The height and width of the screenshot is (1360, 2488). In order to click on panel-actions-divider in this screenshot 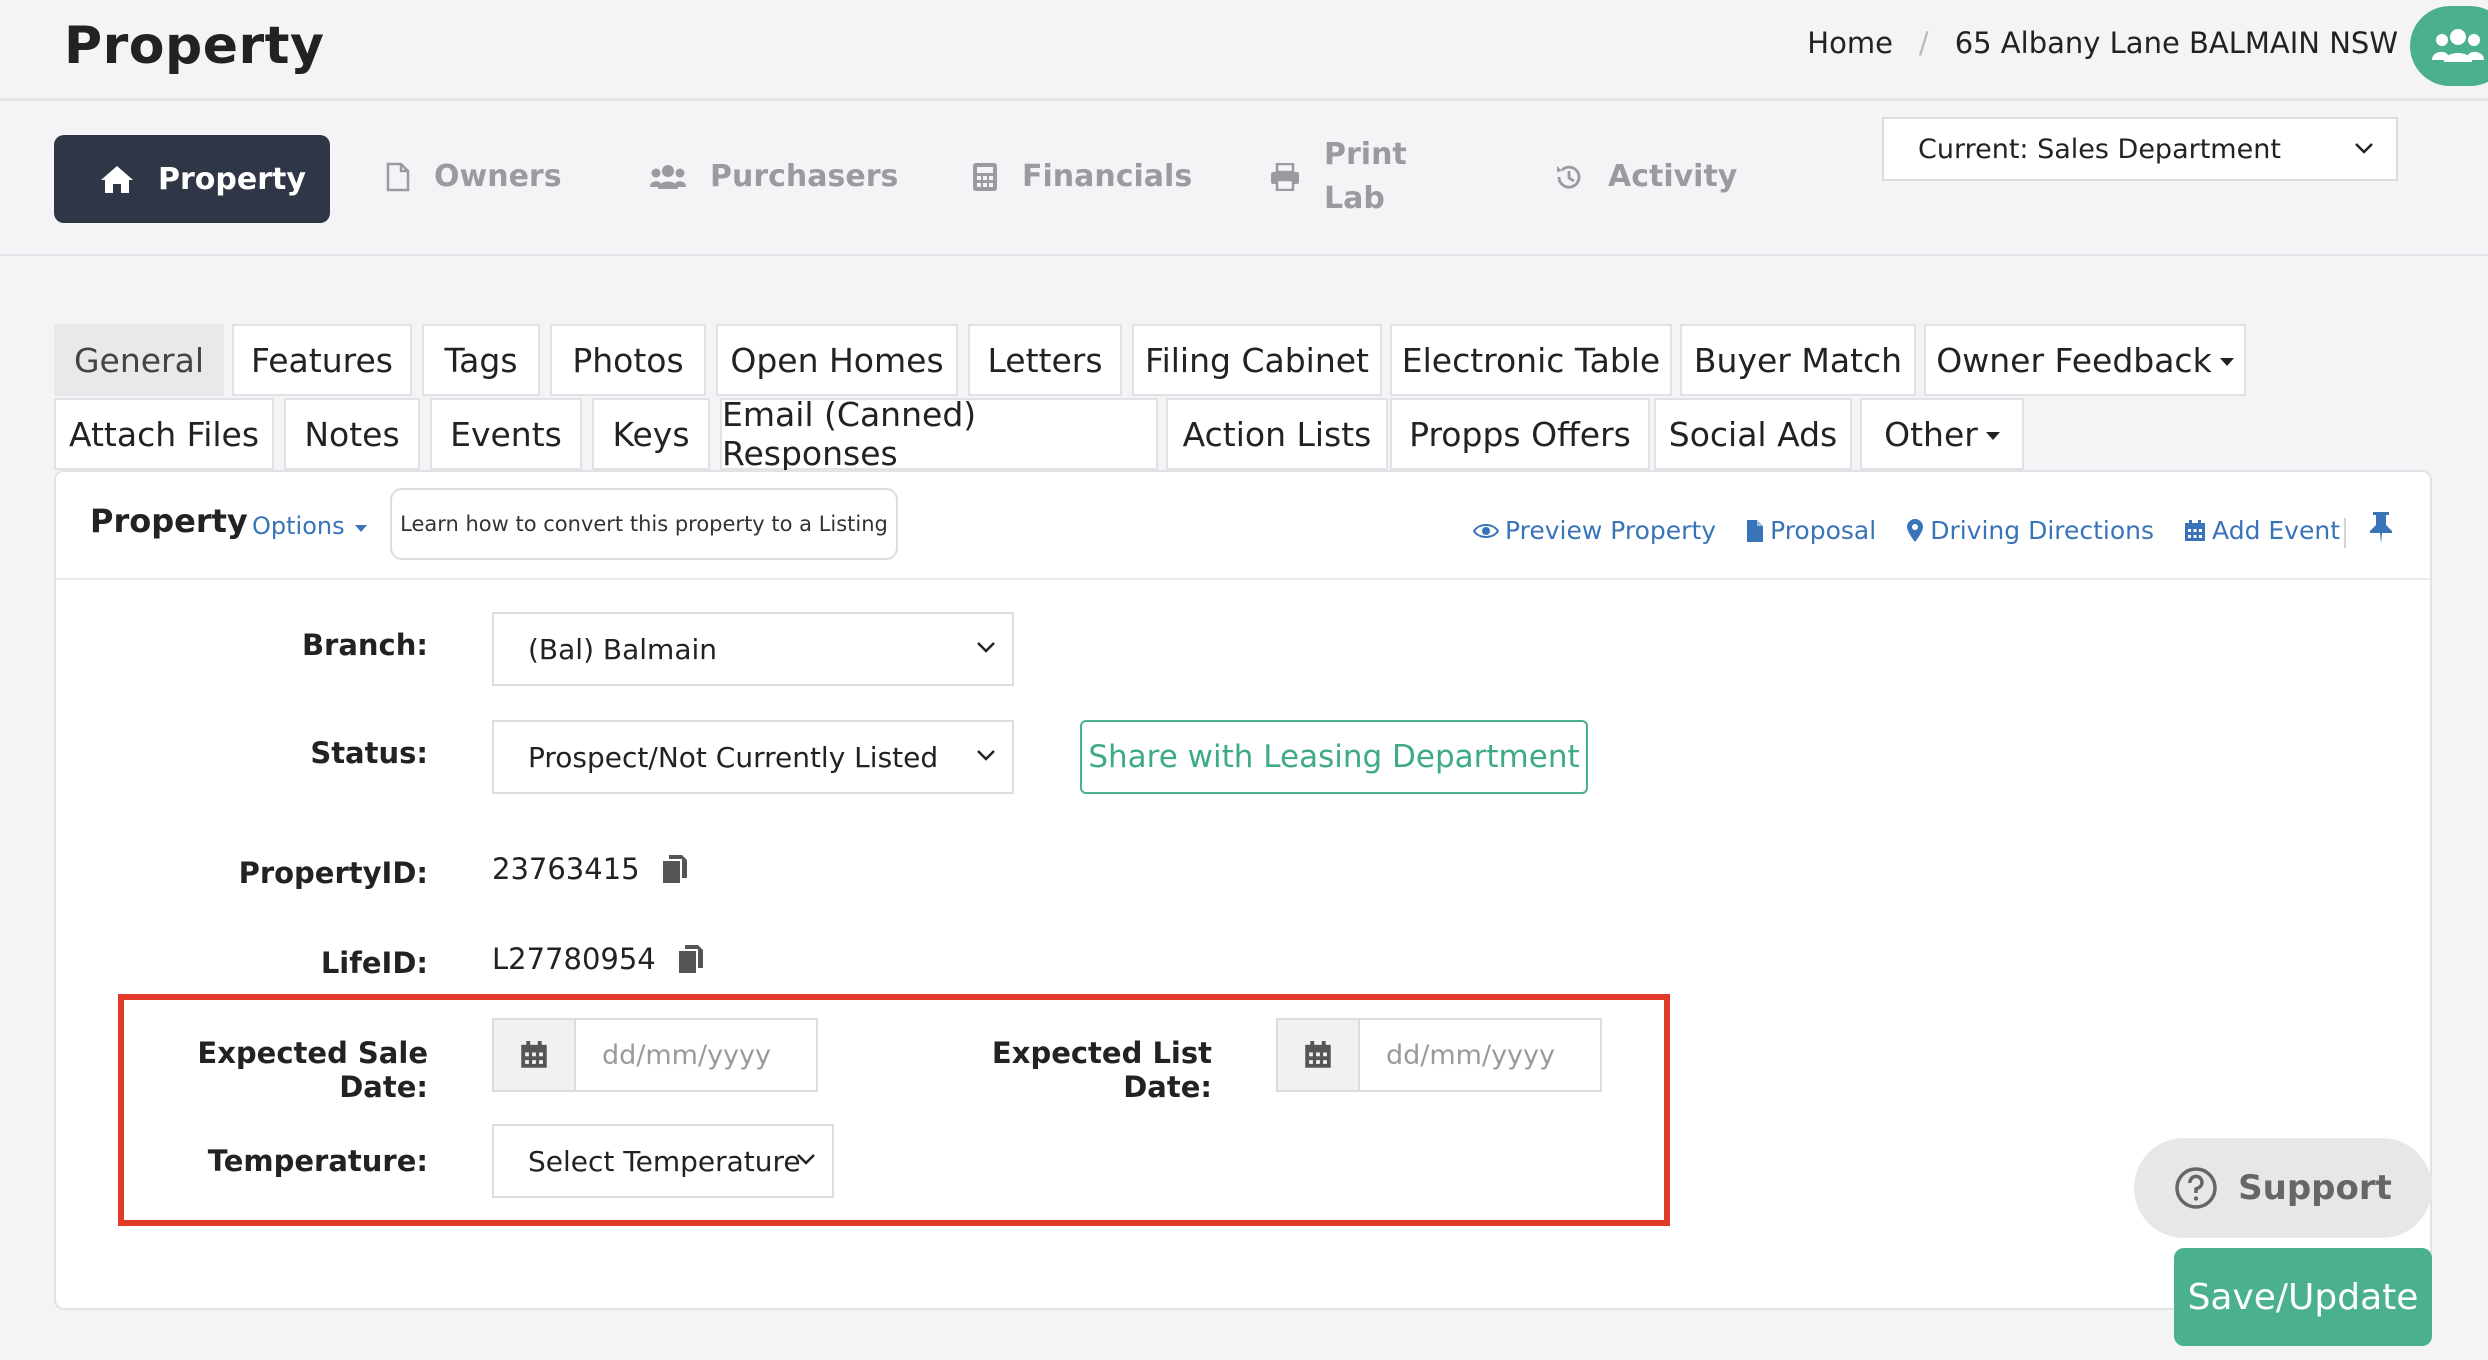, I will do `click(2345, 533)`.